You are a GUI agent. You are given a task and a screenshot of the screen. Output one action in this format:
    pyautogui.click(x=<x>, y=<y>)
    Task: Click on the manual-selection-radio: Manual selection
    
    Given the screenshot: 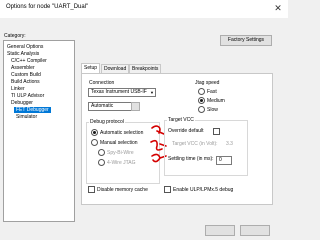 What is the action you would take?
    pyautogui.click(x=114, y=143)
    